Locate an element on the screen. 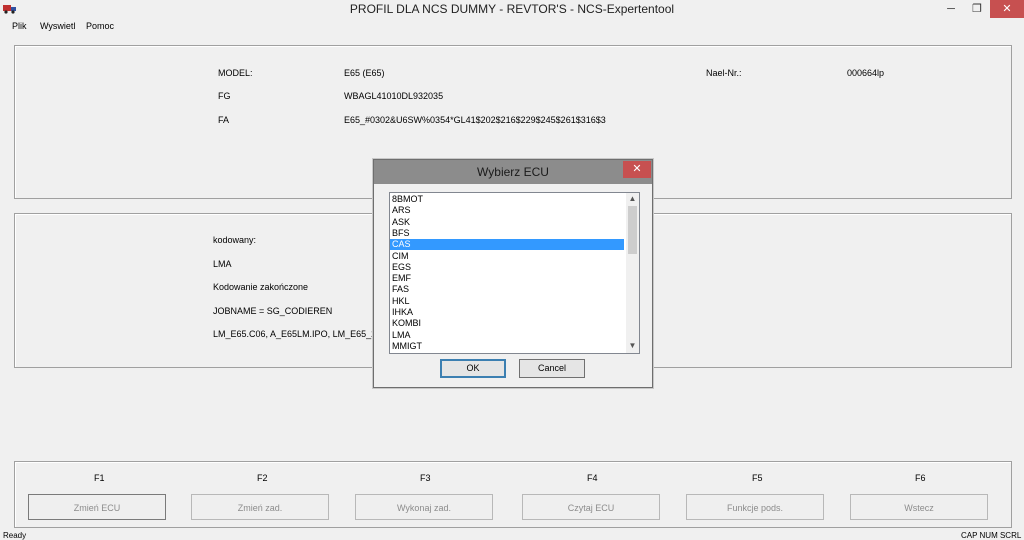 The width and height of the screenshot is (1024, 540). status-line-4: JOBNAME = SG_CODIEREN is located at coordinates (273, 311).